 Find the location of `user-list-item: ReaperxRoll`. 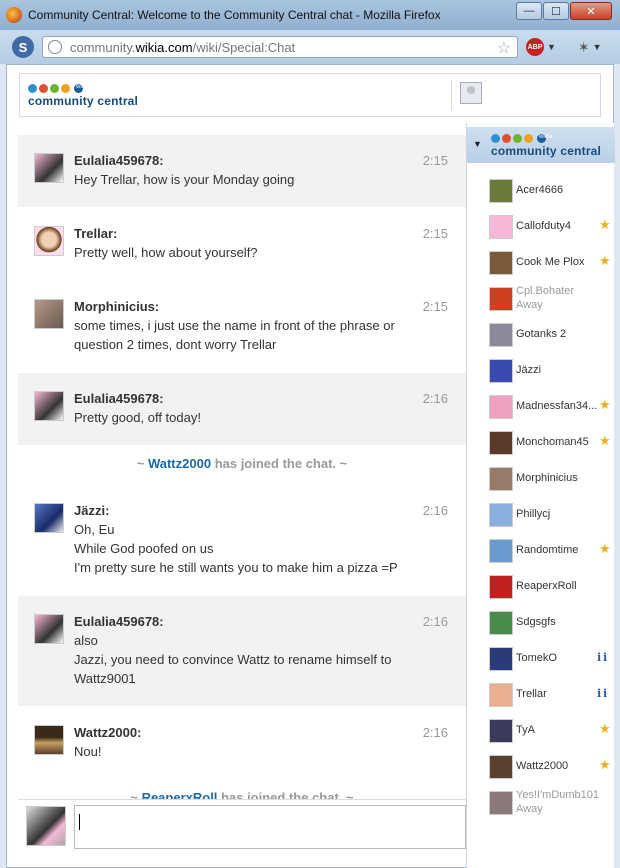

user-list-item: ReaperxRoll is located at coordinates (541, 589).